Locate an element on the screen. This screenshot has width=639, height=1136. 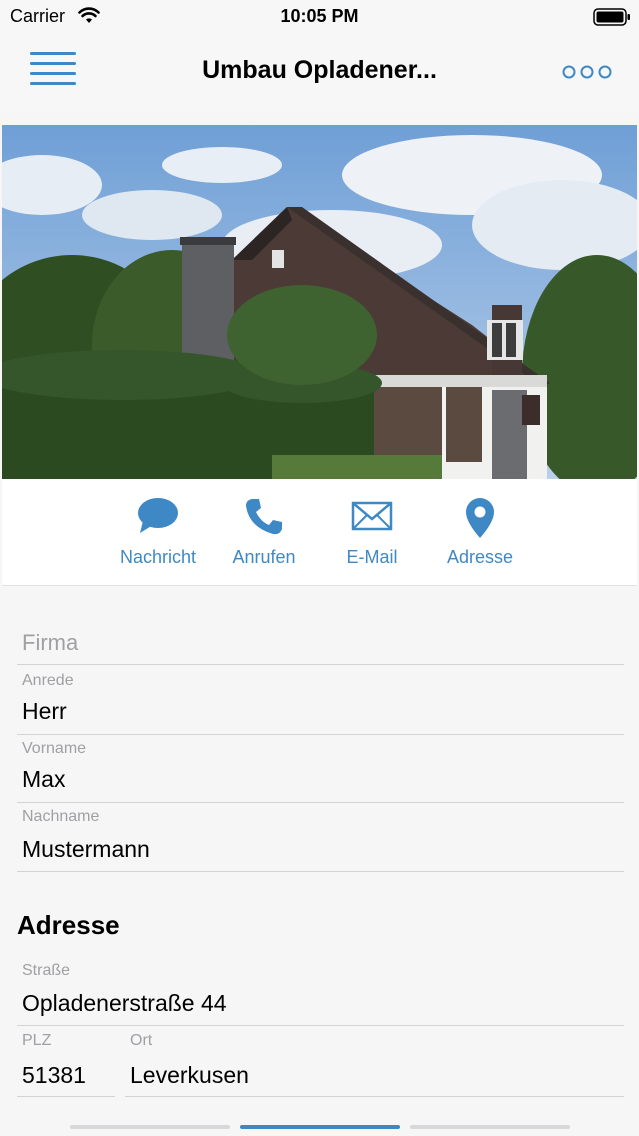
status-bar: Carrier 10:05 PM is located at coordinates (319, 17).